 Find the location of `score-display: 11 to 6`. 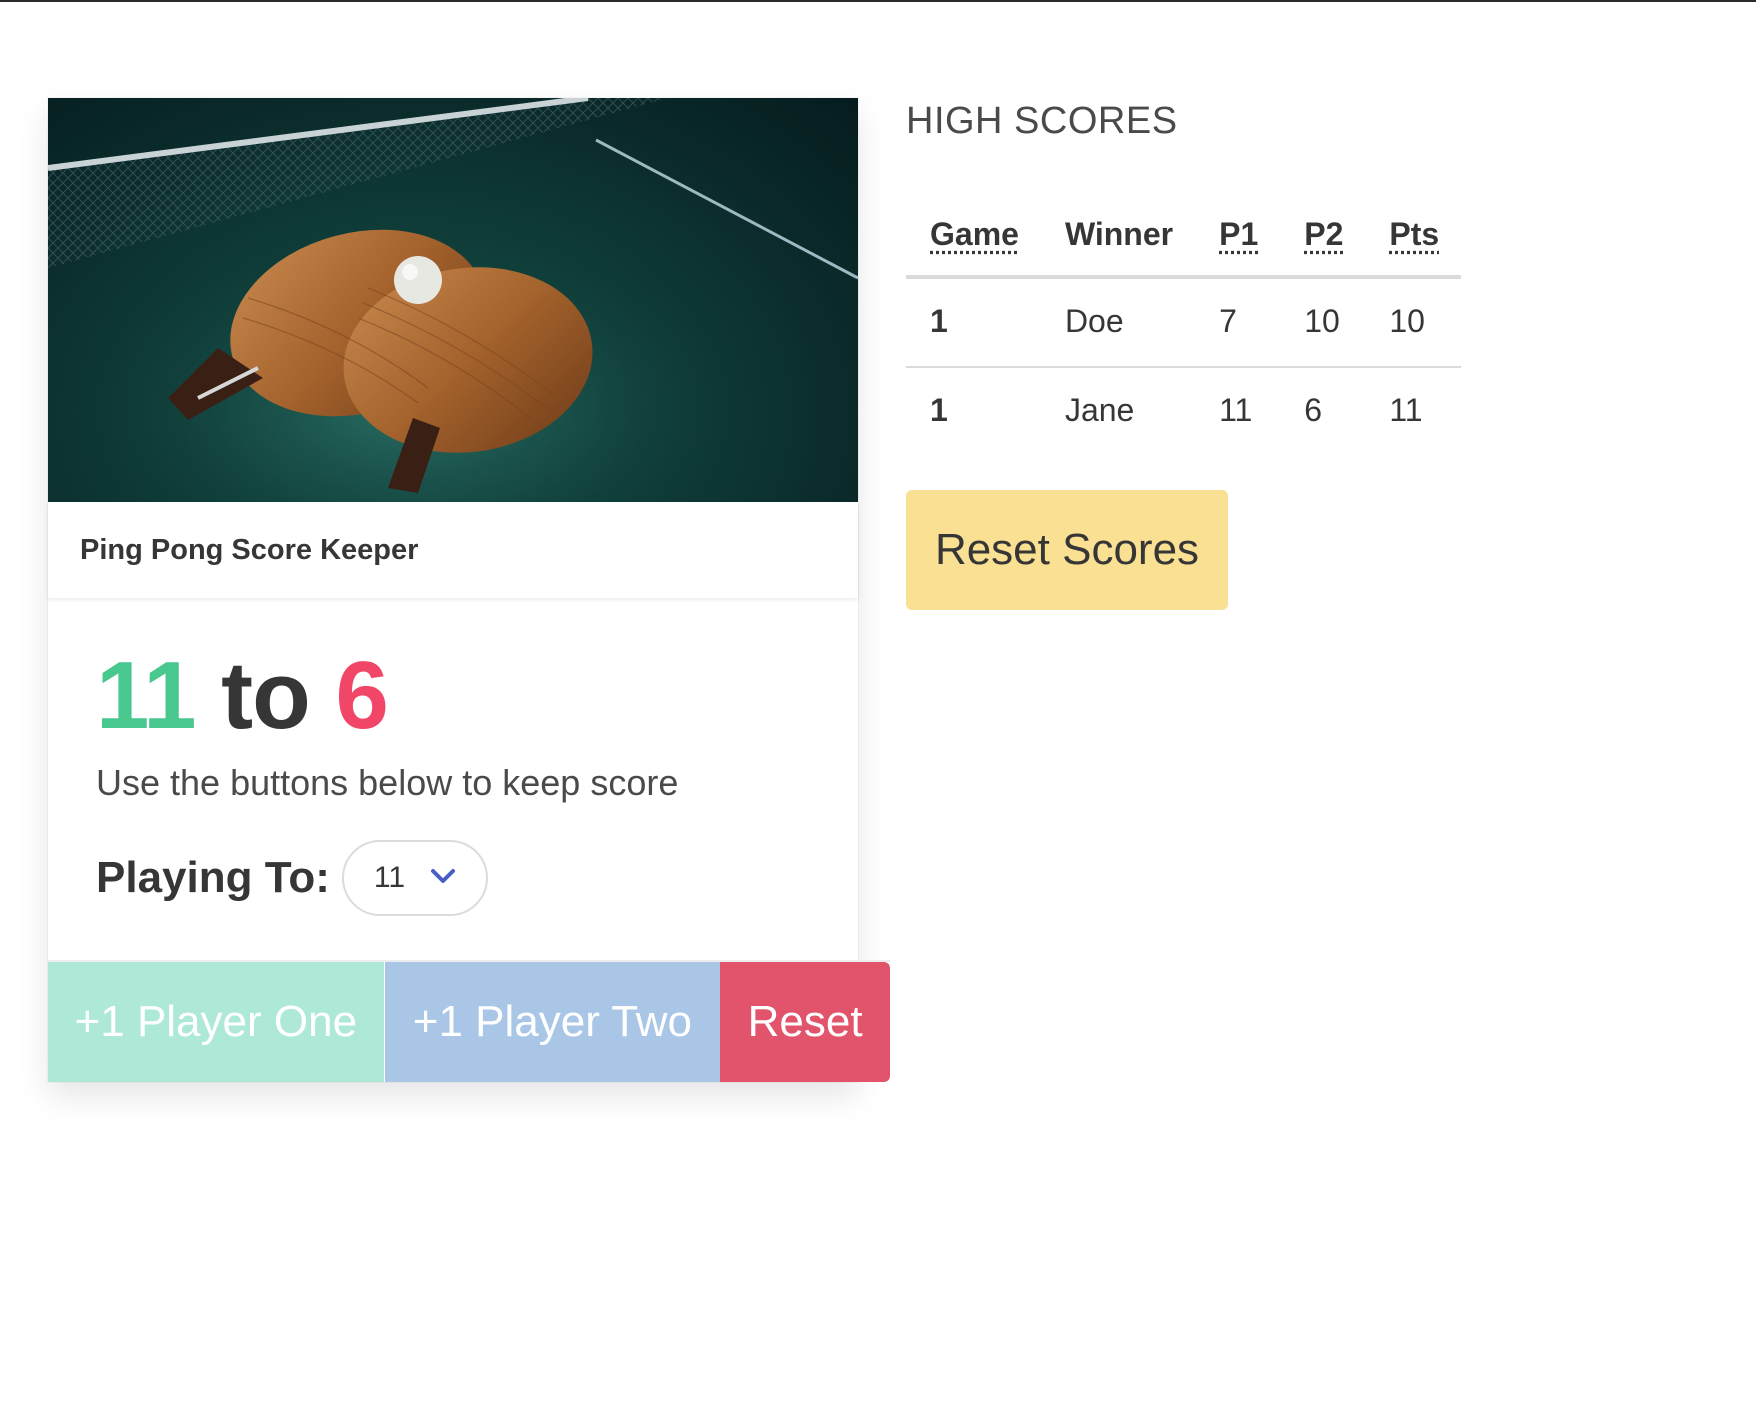

score-display: 11 to 6 is located at coordinates (453, 696).